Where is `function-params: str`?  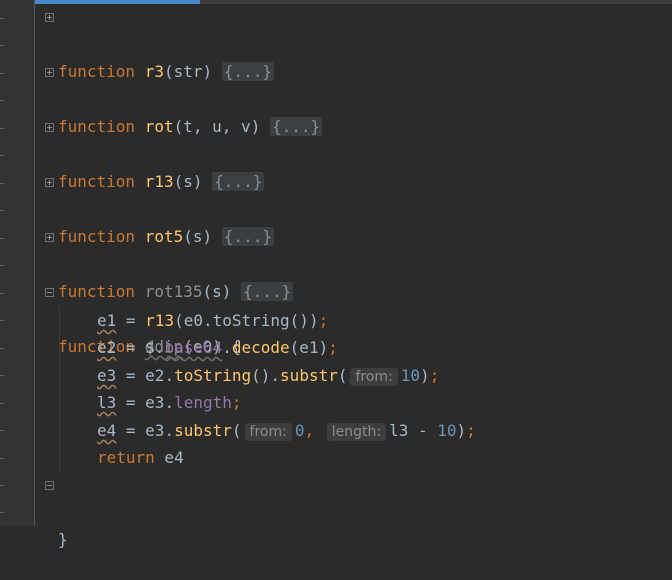
function-params: str is located at coordinates (188, 71).